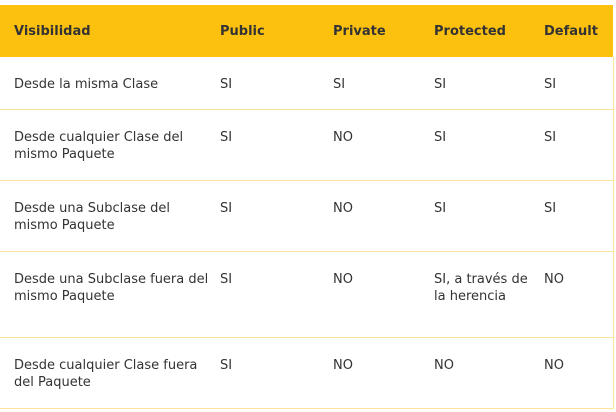 The width and height of the screenshot is (616, 412). Describe the element at coordinates (383, 83) in the screenshot. I see `cell-private: SI` at that location.